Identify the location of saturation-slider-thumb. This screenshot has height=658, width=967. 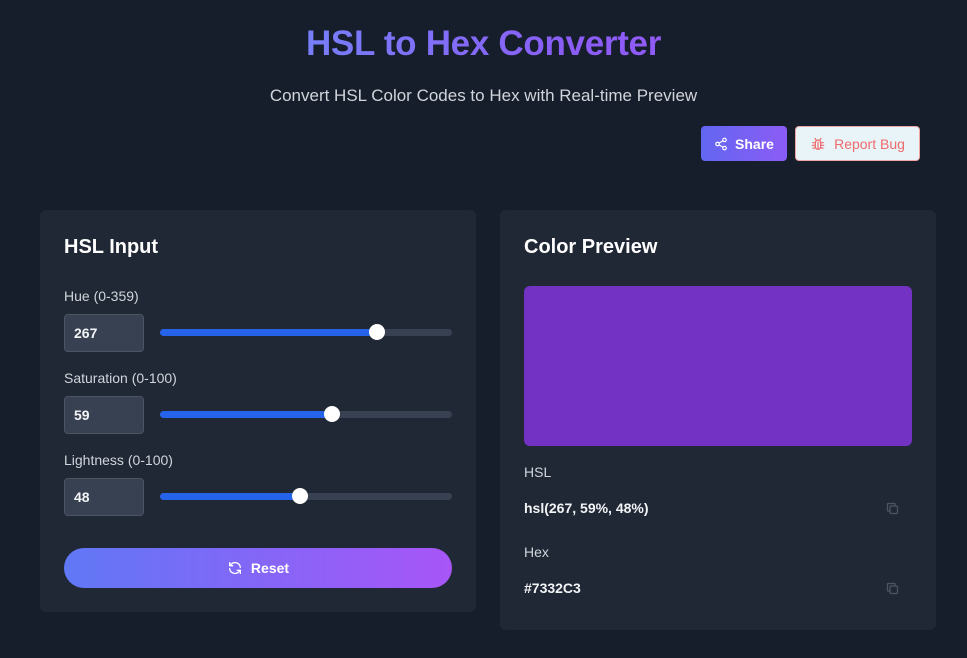
(332, 414).